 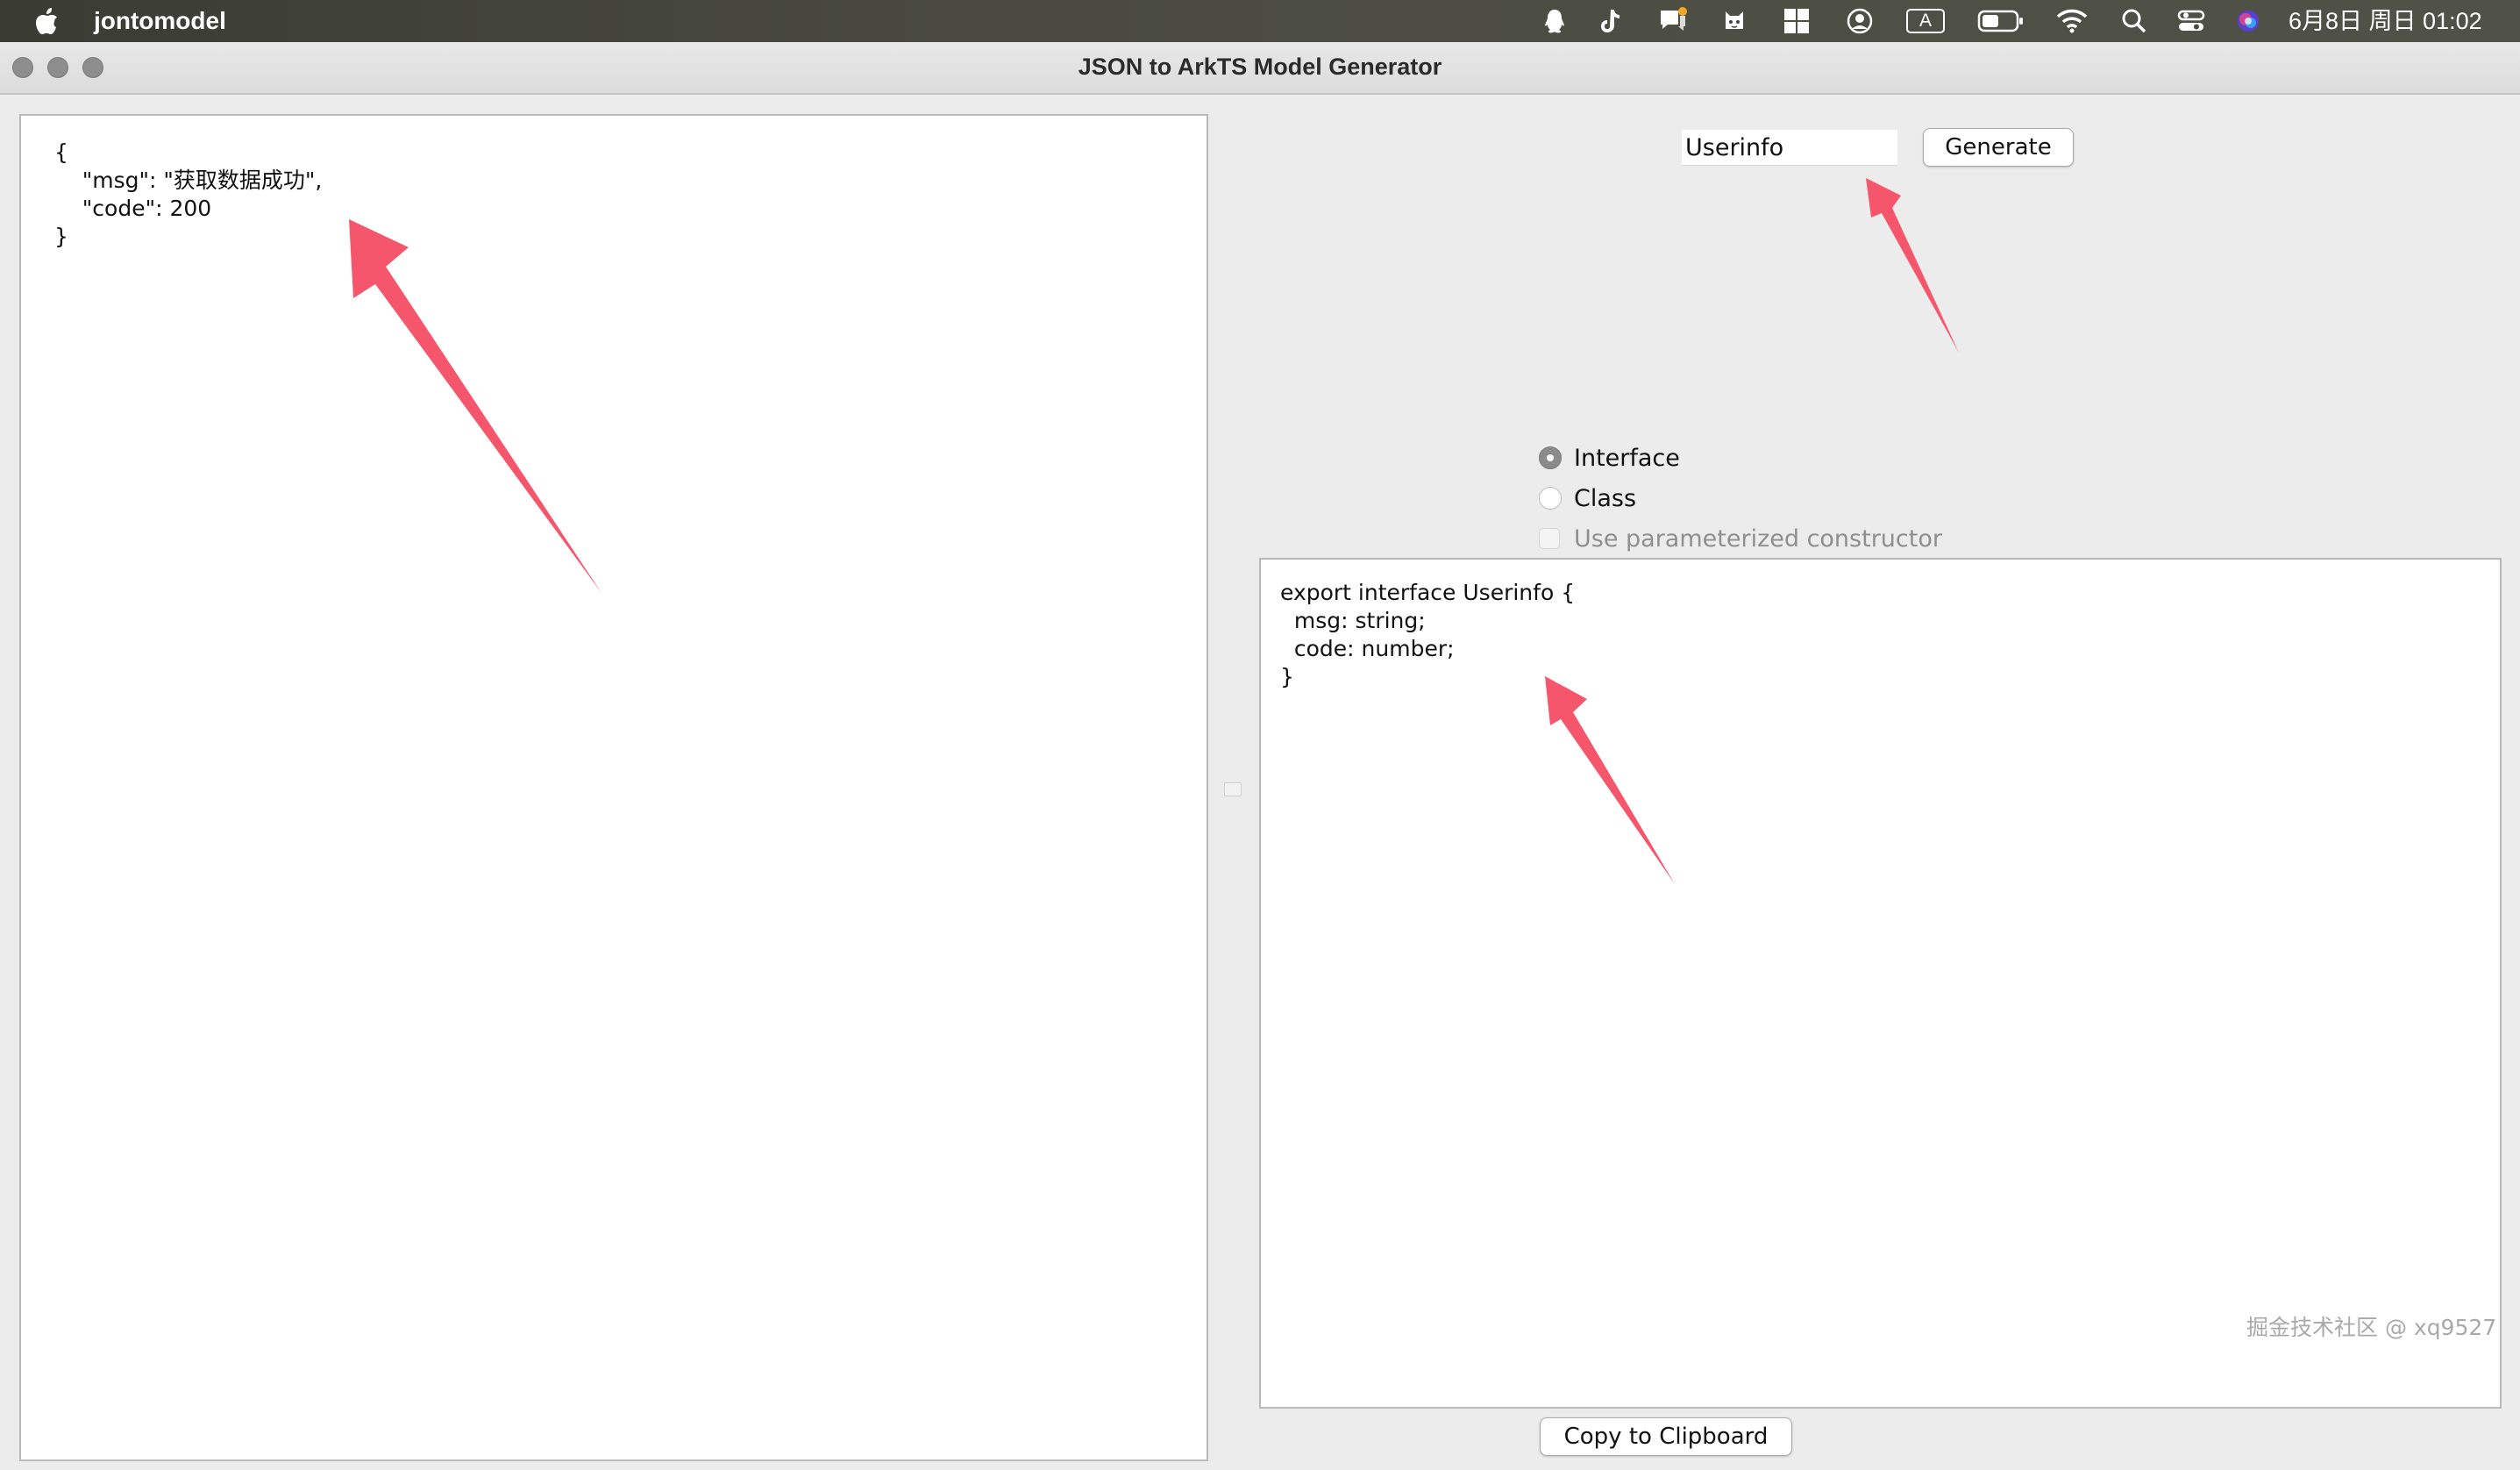 I want to click on menu-bar: jontomodel A 6月8日 周日 01:02, so click(x=1260, y=21).